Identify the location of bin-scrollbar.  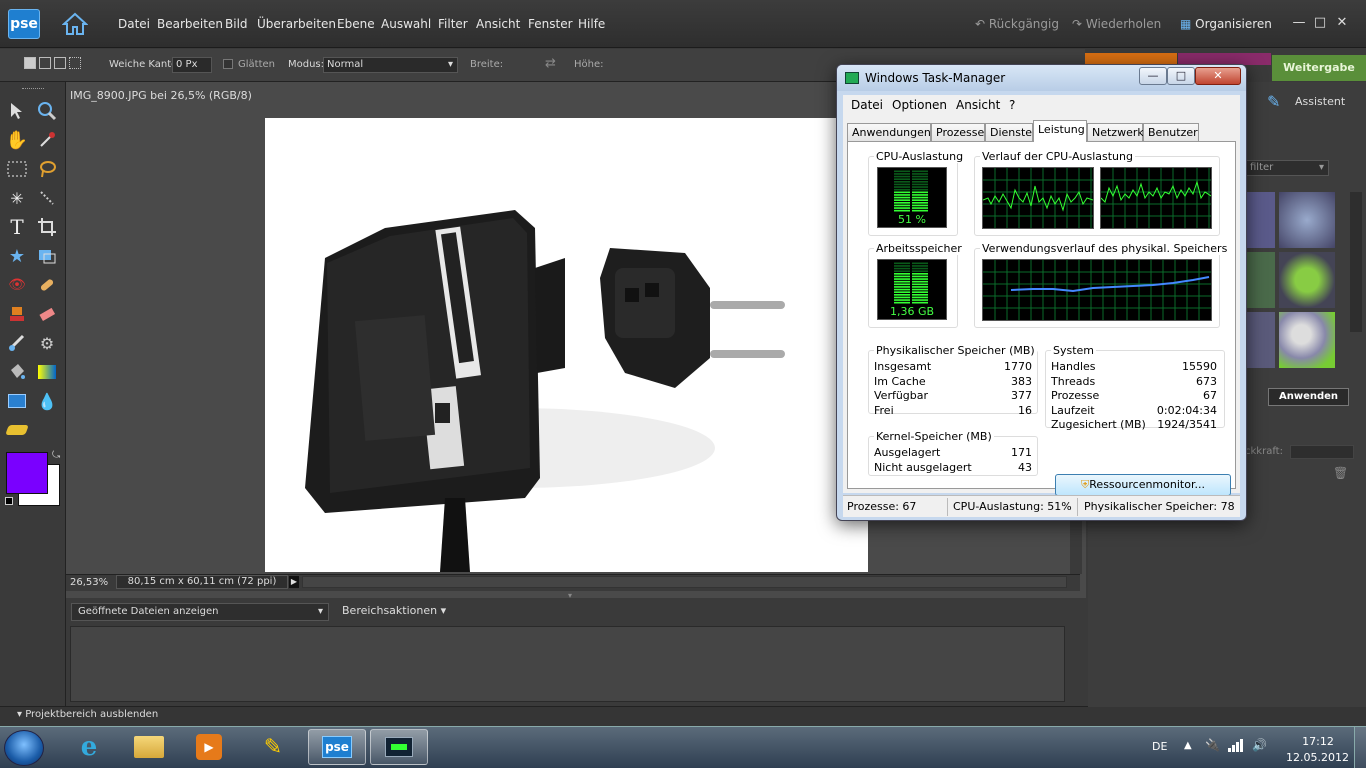
(1071, 664).